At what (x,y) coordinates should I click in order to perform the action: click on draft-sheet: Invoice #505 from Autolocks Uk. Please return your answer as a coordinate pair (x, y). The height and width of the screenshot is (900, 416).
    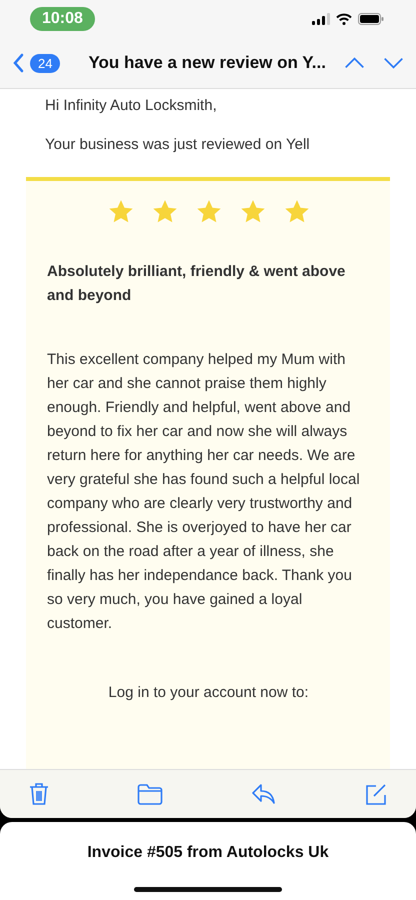
    Looking at the image, I should click on (208, 861).